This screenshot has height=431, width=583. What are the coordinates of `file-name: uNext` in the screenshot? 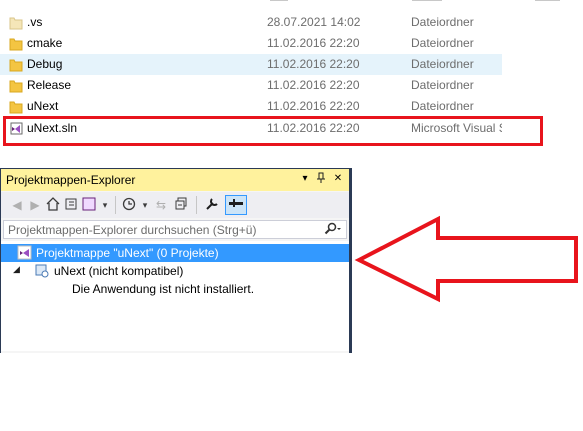 It's located at (43, 106).